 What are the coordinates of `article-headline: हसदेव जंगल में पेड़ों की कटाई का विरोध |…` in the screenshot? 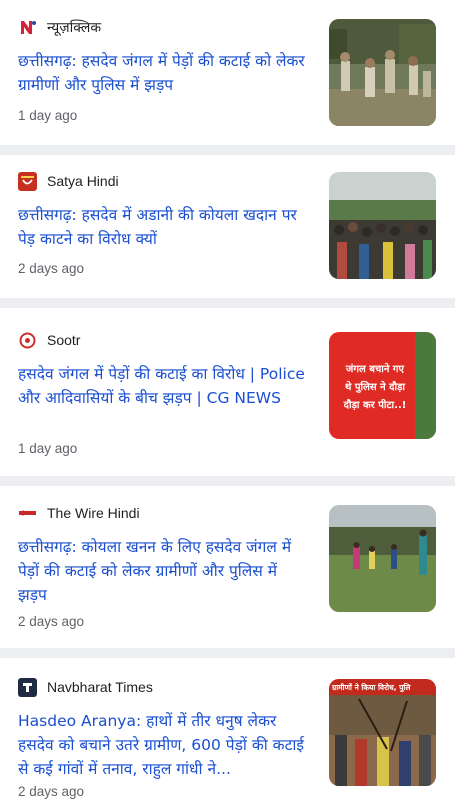 It's located at (164, 386).